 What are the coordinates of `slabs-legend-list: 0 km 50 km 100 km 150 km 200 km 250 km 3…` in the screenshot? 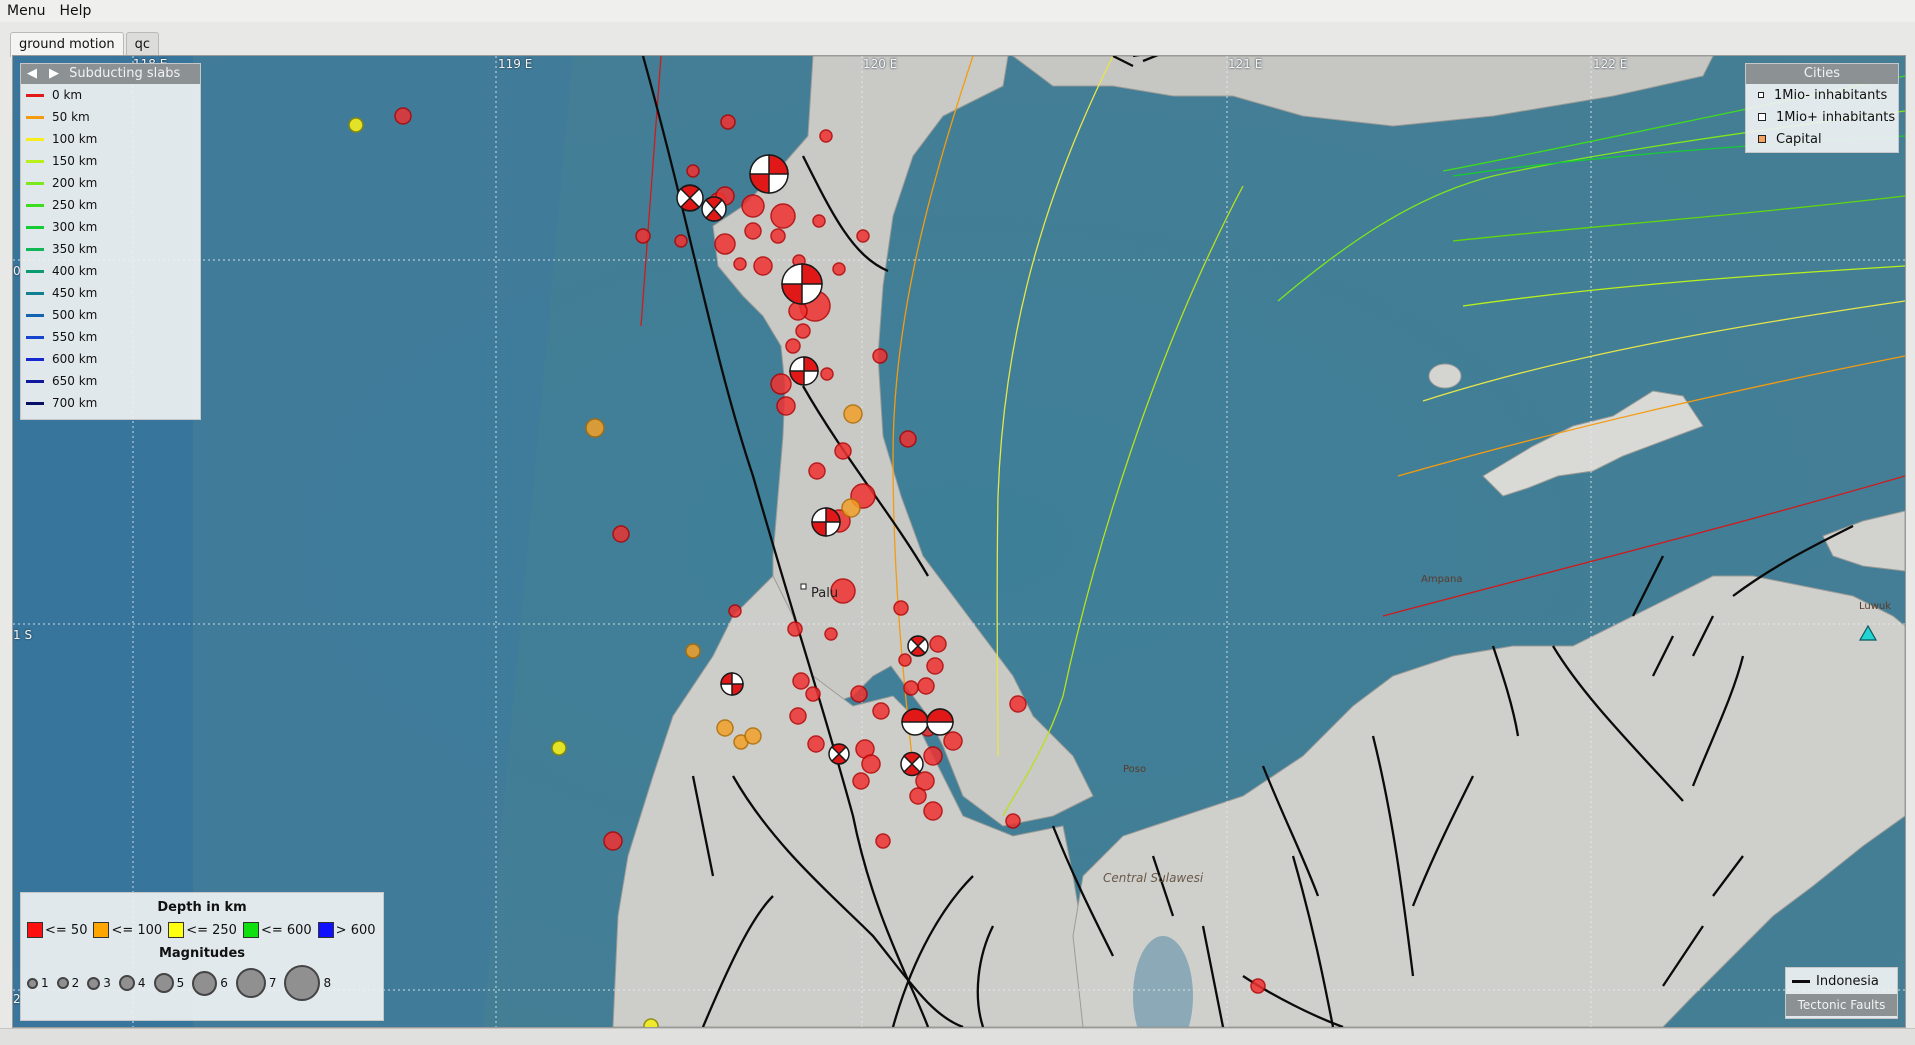 It's located at (110, 249).